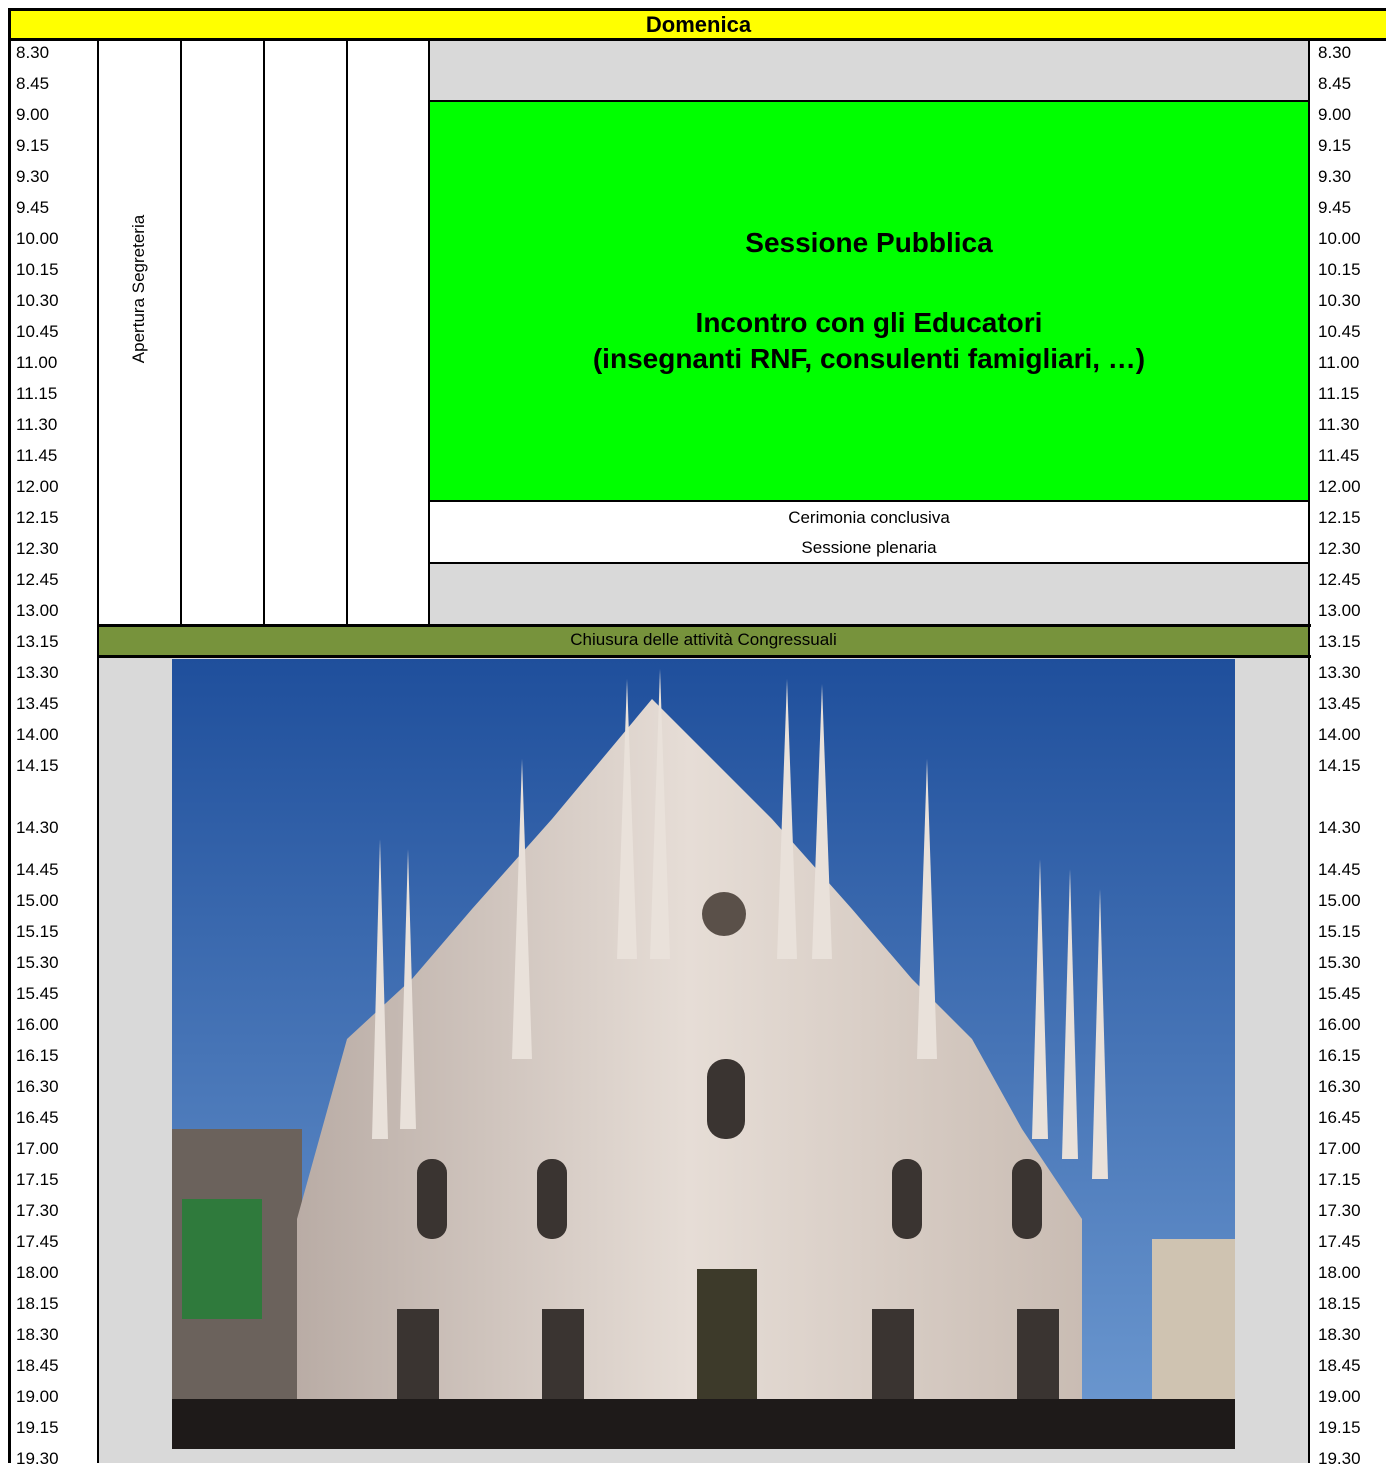 The width and height of the screenshot is (1386, 1469). I want to click on public-session-subtitle: Incontro con gli Educatori, so click(869, 322).